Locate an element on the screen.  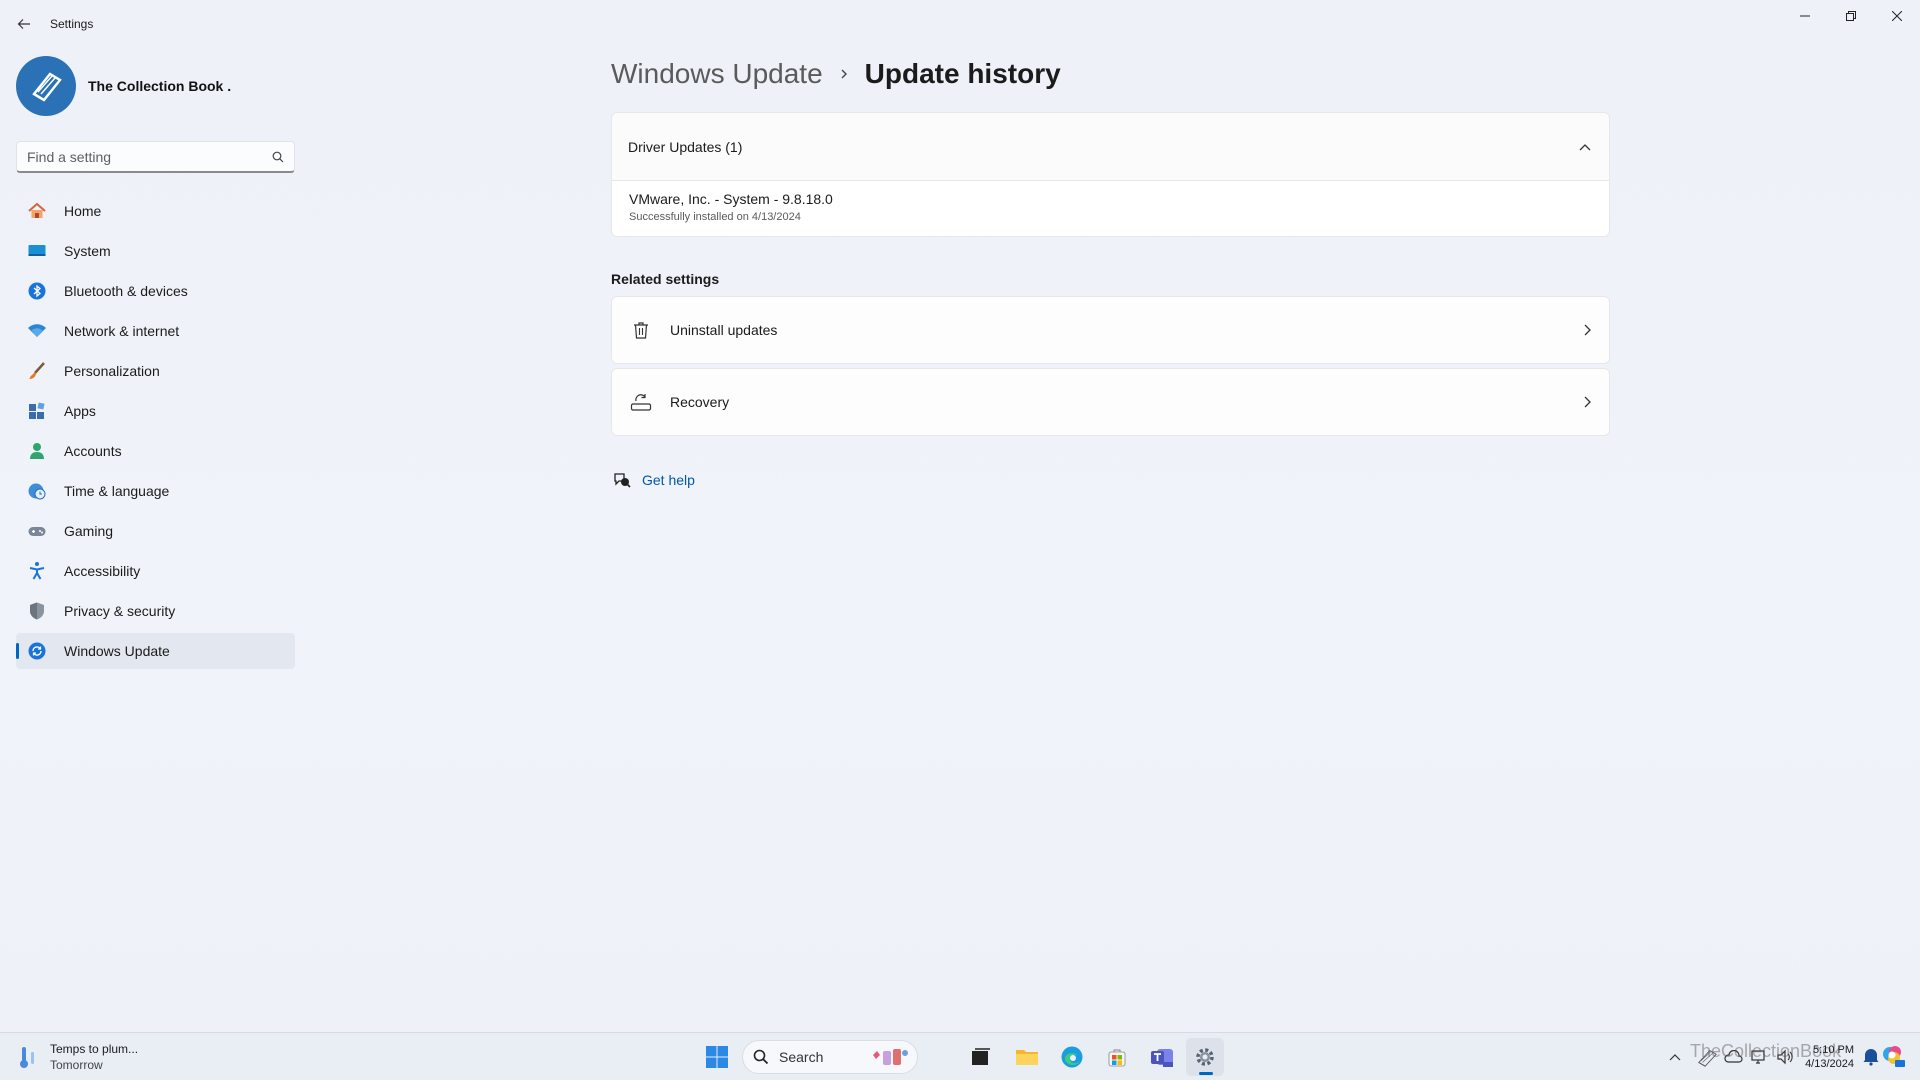
weather-subtitle: Tomorrow is located at coordinates (76, 1065).